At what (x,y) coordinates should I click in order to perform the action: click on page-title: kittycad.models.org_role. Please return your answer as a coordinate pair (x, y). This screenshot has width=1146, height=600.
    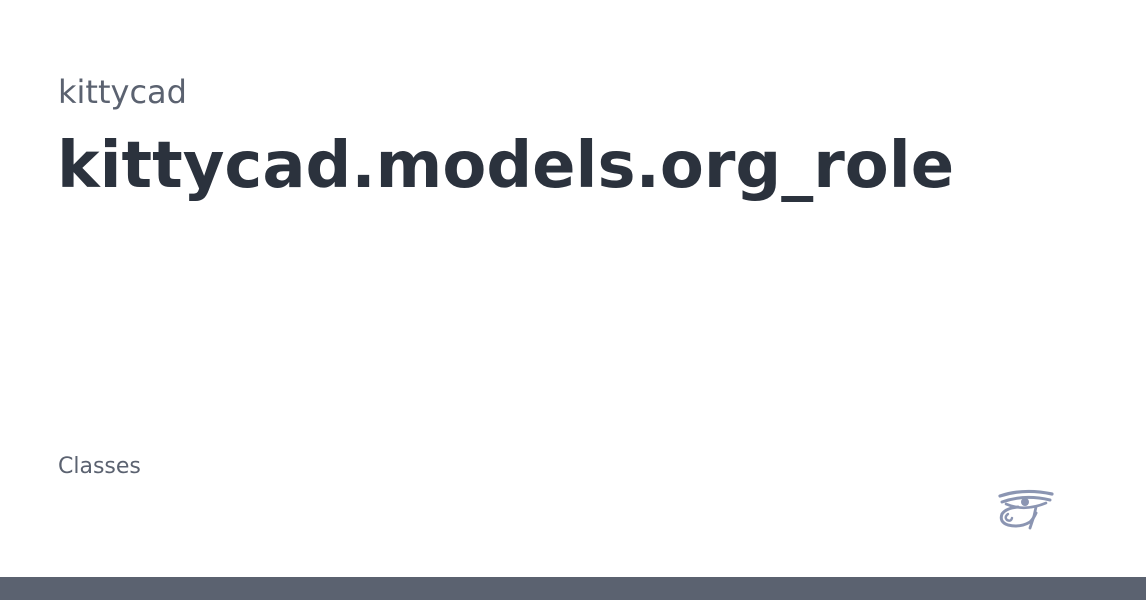
    Looking at the image, I should click on (506, 166).